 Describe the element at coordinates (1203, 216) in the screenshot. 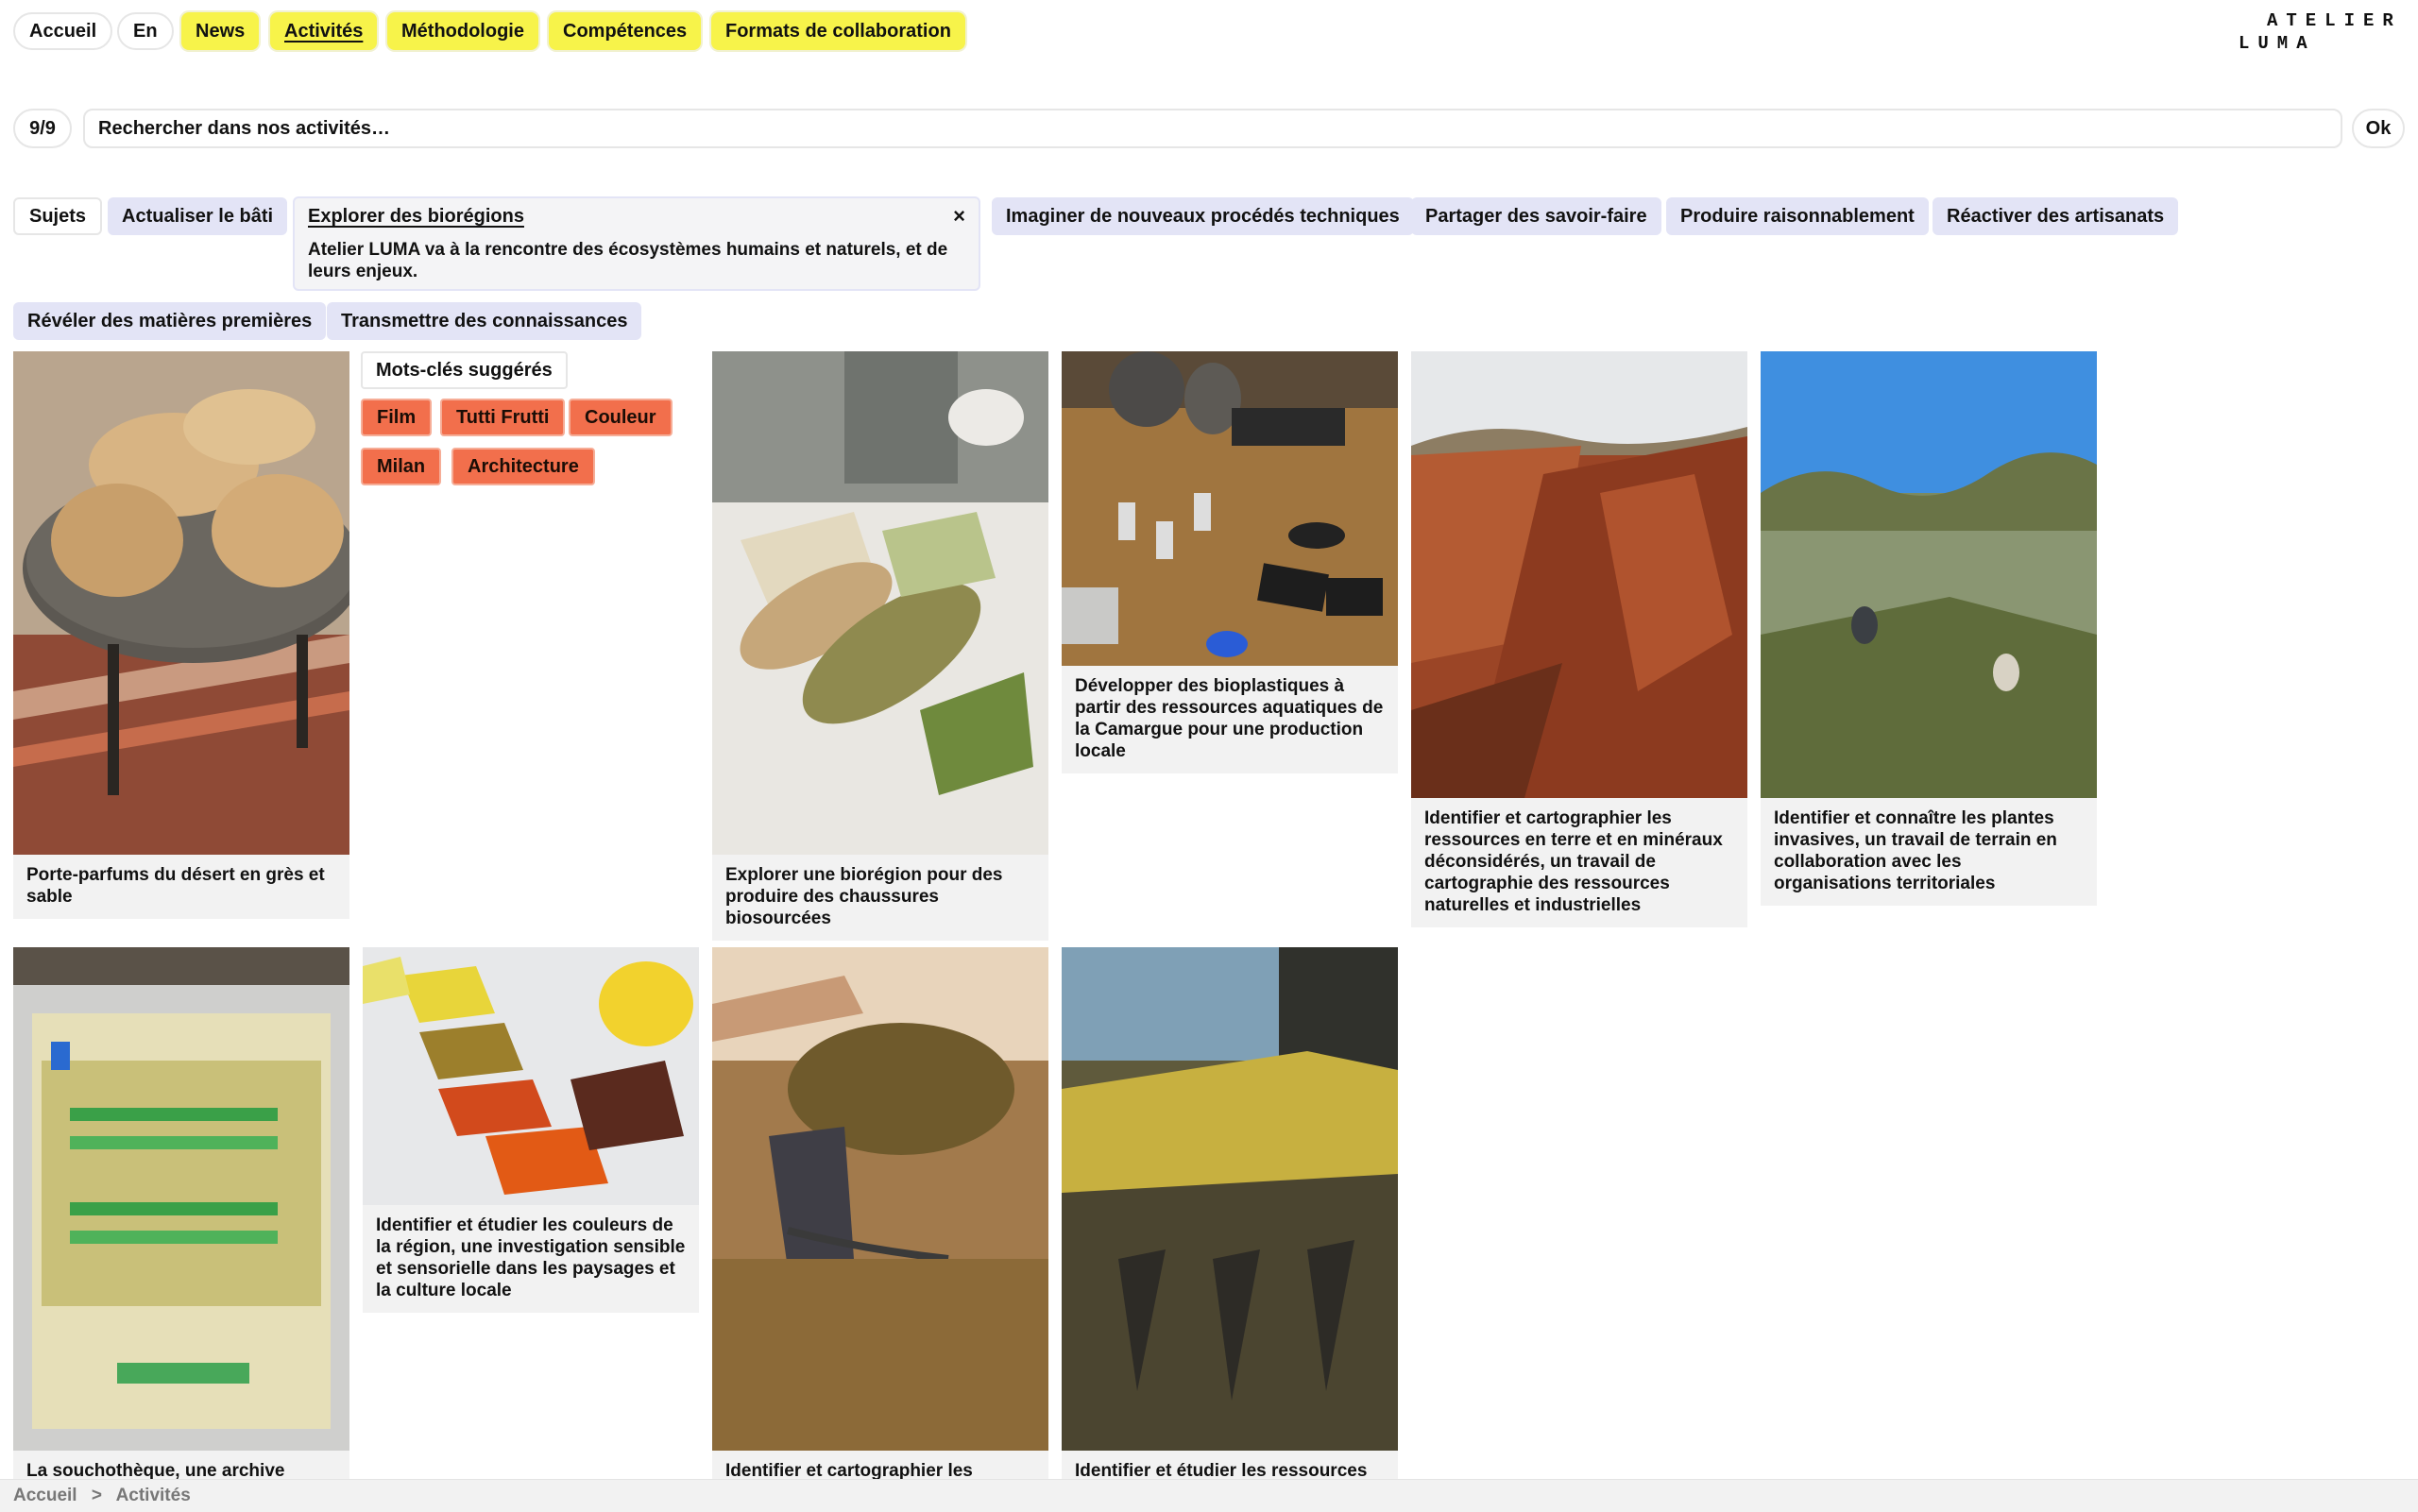

I see `subject-imaginer-procedes: Imaginer de nouveaux procédés techniques` at that location.